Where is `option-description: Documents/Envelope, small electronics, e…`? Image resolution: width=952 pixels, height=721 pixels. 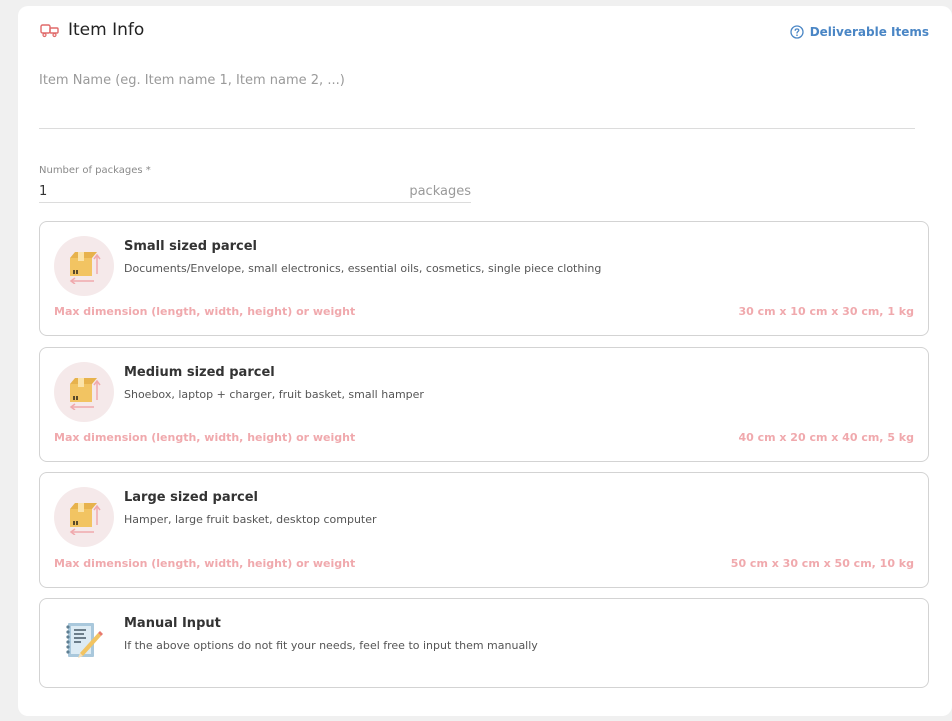
option-description: Documents/Envelope, small electronics, e… is located at coordinates (363, 268).